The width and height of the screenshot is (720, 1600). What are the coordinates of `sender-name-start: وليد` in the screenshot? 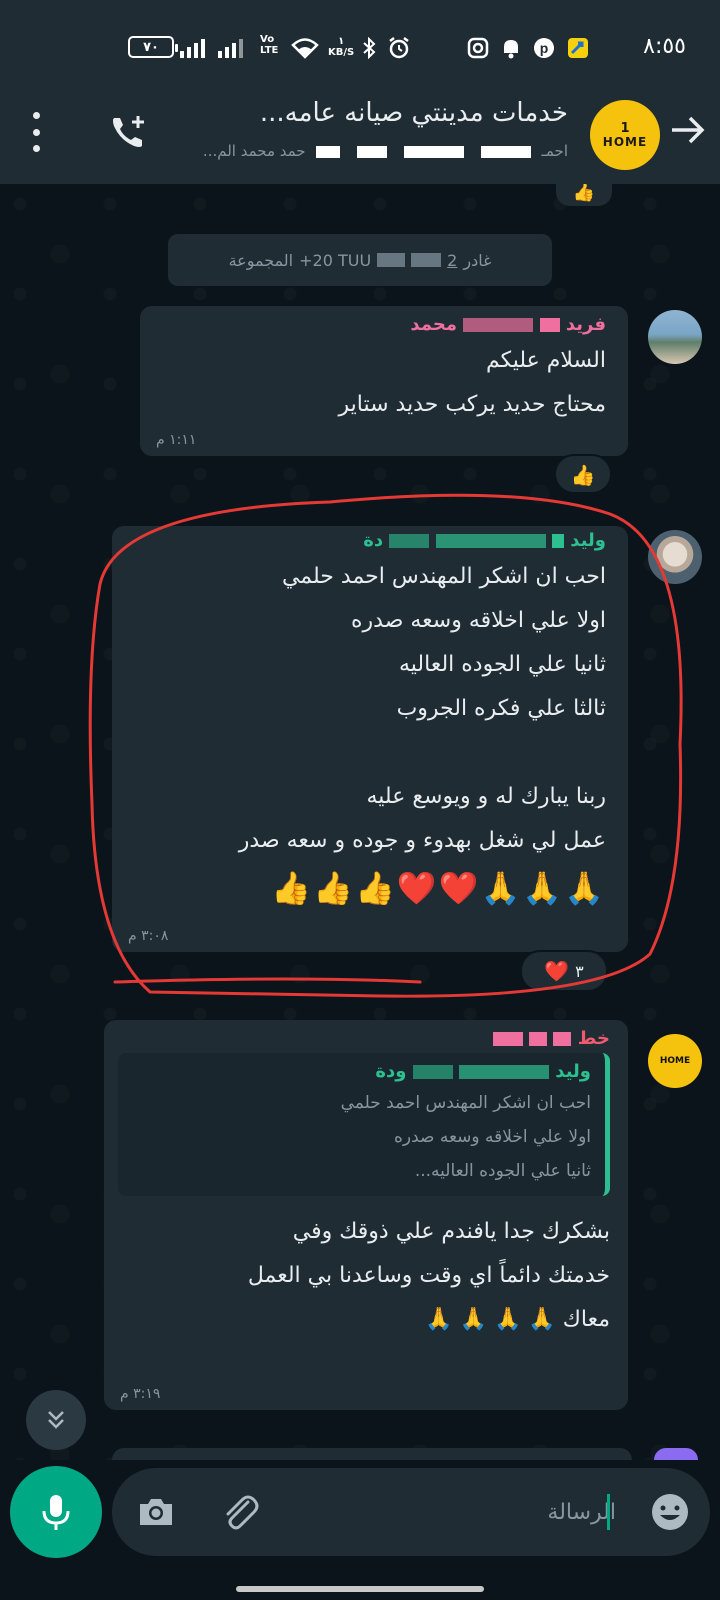 It's located at (588, 540).